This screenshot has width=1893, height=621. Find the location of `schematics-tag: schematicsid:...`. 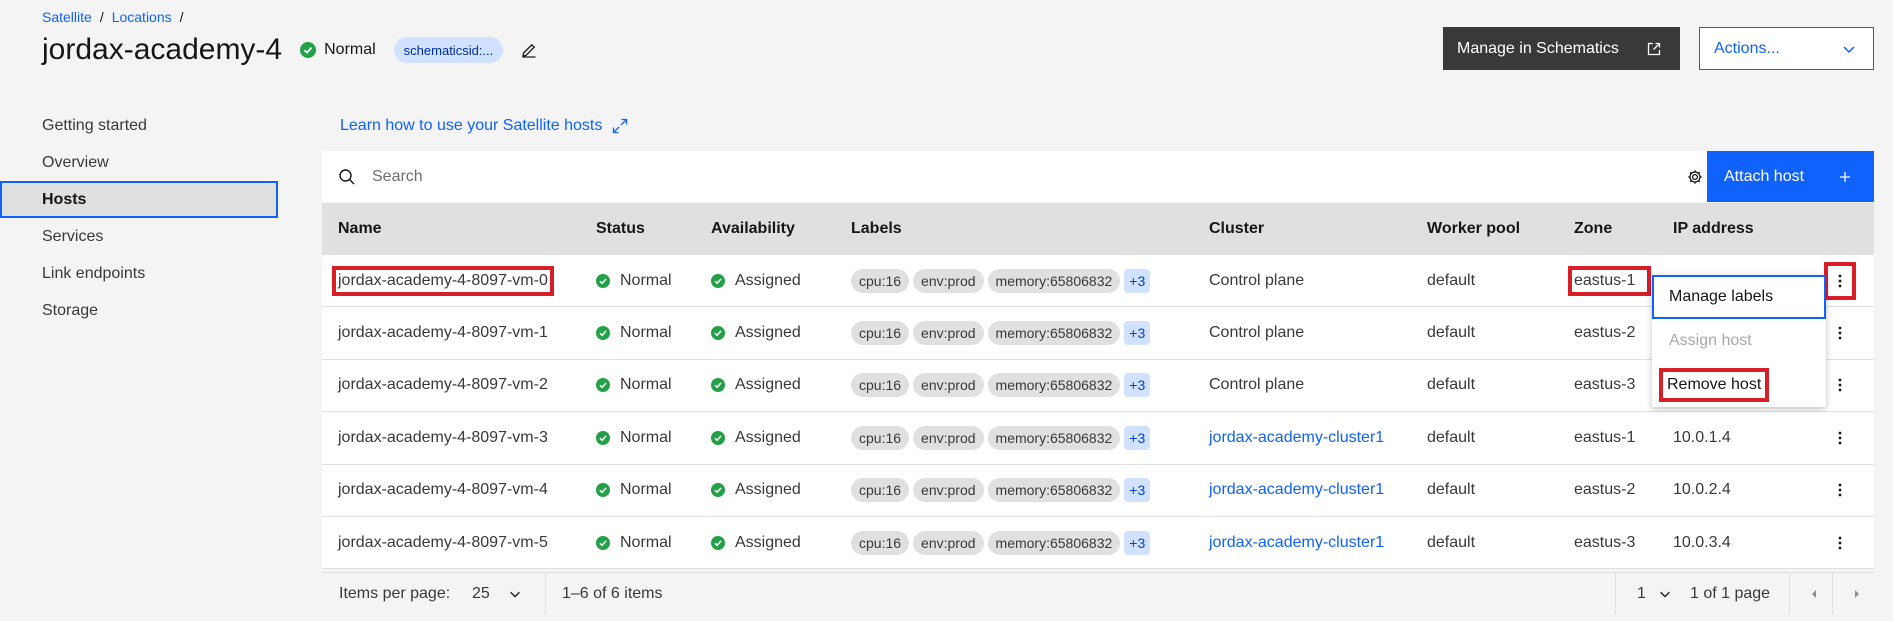

schematics-tag: schematicsid:... is located at coordinates (448, 50).